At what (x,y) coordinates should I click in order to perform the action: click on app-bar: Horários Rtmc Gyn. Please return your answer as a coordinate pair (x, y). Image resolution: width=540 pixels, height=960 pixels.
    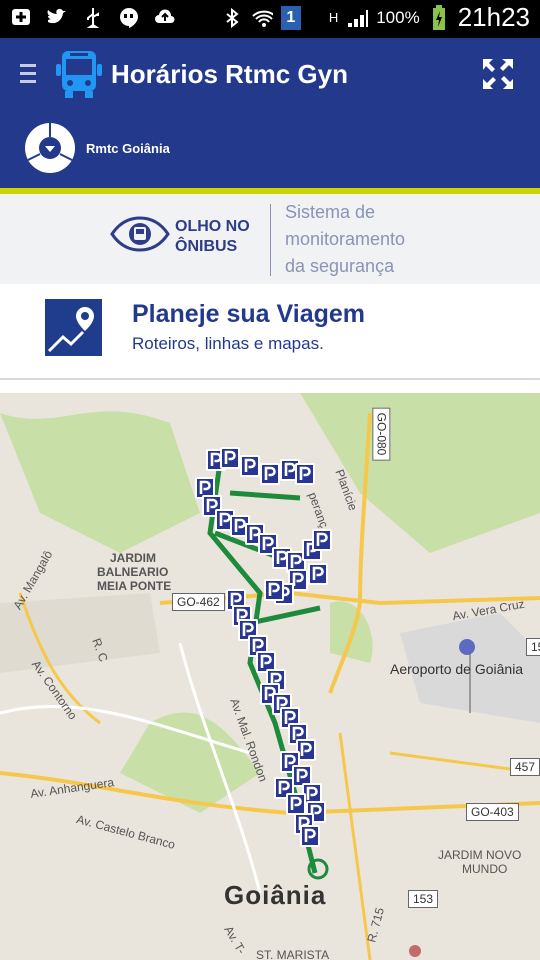
    Looking at the image, I should click on (270, 74).